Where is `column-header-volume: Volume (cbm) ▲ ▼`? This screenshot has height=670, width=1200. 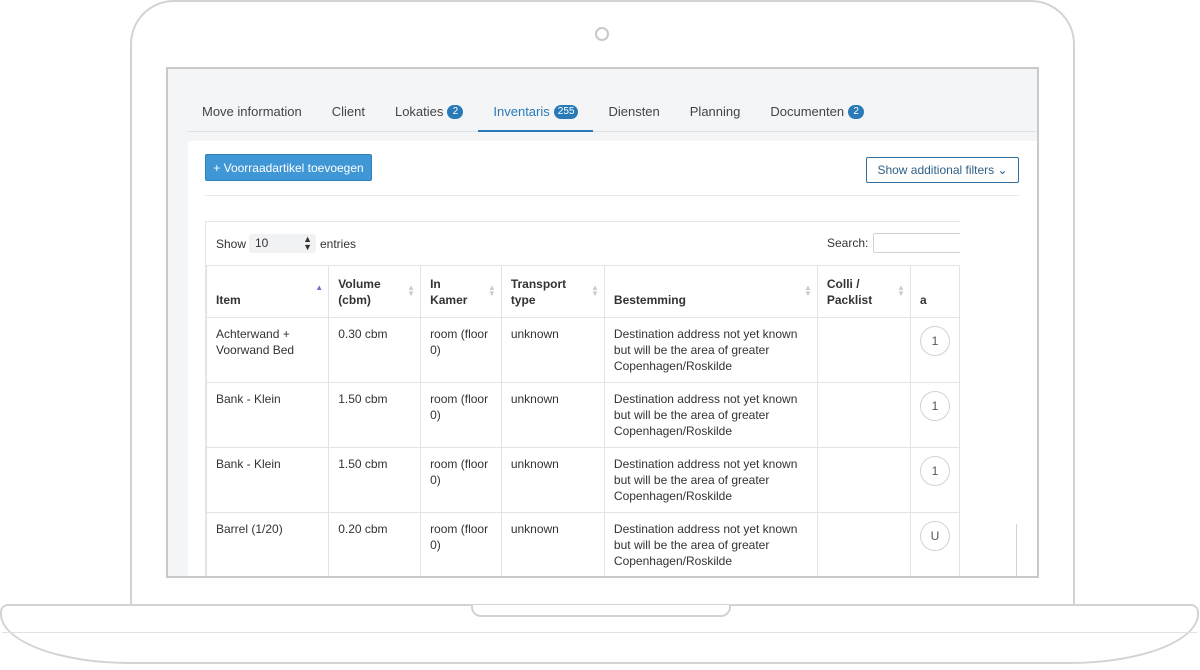
column-header-volume: Volume (cbm) ▲ ▼ is located at coordinates (375, 291).